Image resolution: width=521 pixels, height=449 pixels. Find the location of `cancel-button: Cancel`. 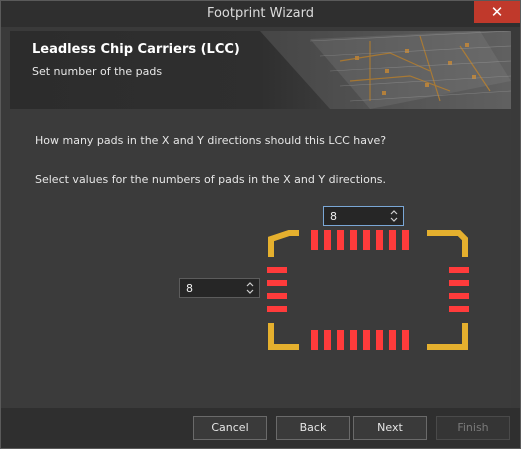

cancel-button: Cancel is located at coordinates (230, 428).